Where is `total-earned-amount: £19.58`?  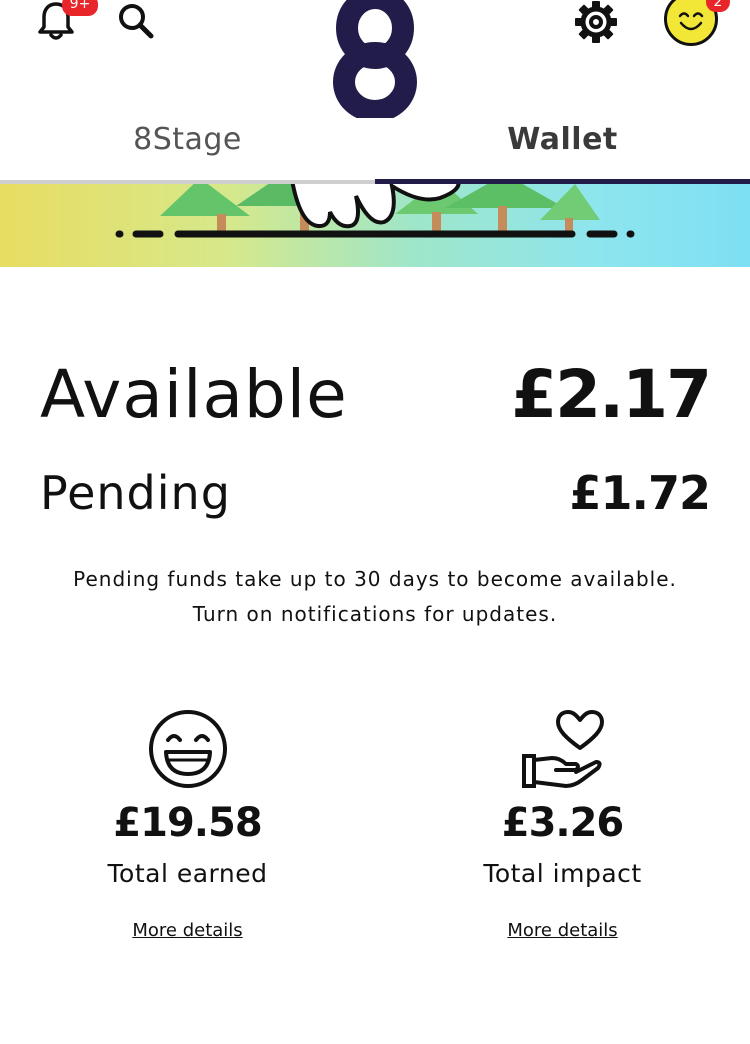
total-earned-amount: £19.58 is located at coordinates (187, 823).